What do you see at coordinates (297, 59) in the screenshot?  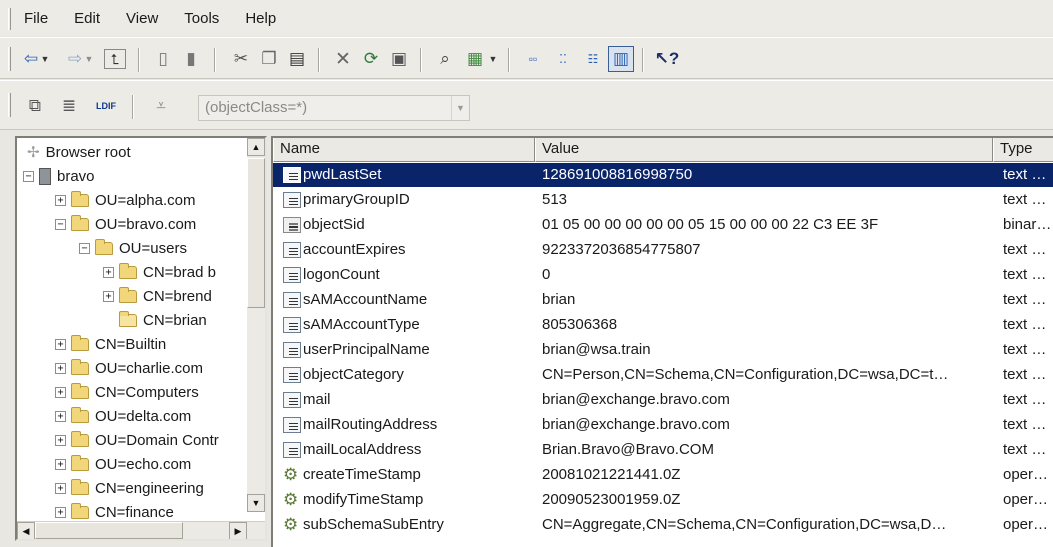 I see `paste-icon: ▤` at bounding box center [297, 59].